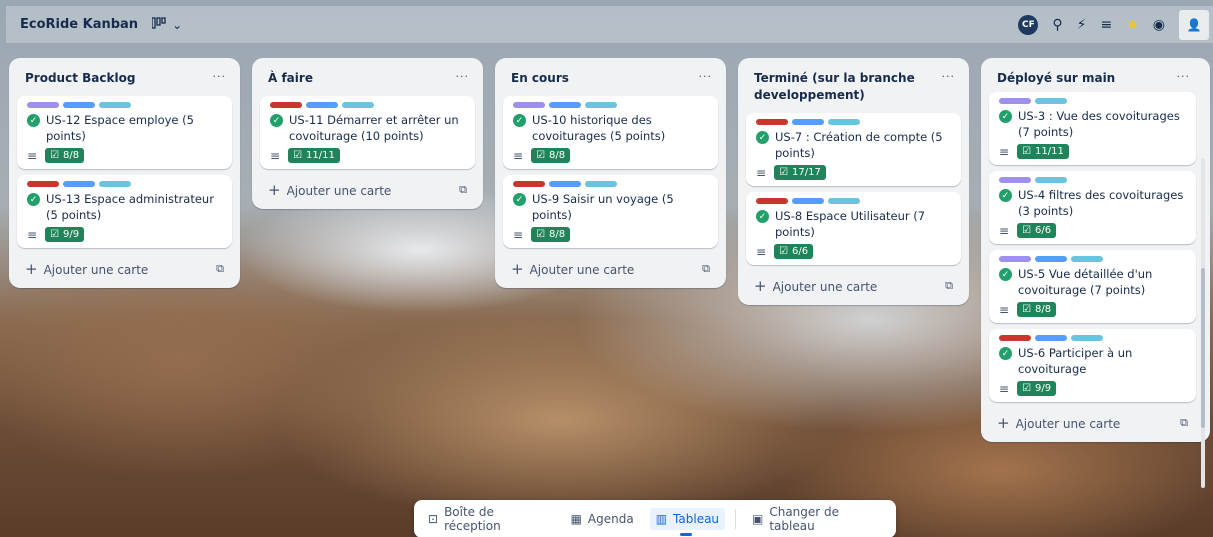 The height and width of the screenshot is (537, 1213). I want to click on card: ✓ US-12 Espace employe (5 points) ≡ ☑ 8/8, so click(124, 132).